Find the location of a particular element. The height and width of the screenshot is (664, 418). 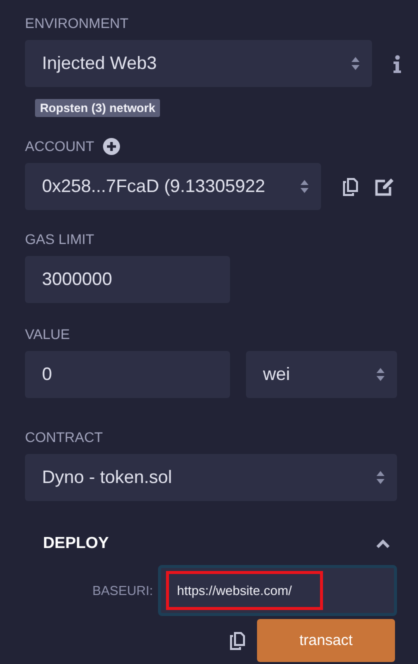

edit-icon is located at coordinates (384, 187).